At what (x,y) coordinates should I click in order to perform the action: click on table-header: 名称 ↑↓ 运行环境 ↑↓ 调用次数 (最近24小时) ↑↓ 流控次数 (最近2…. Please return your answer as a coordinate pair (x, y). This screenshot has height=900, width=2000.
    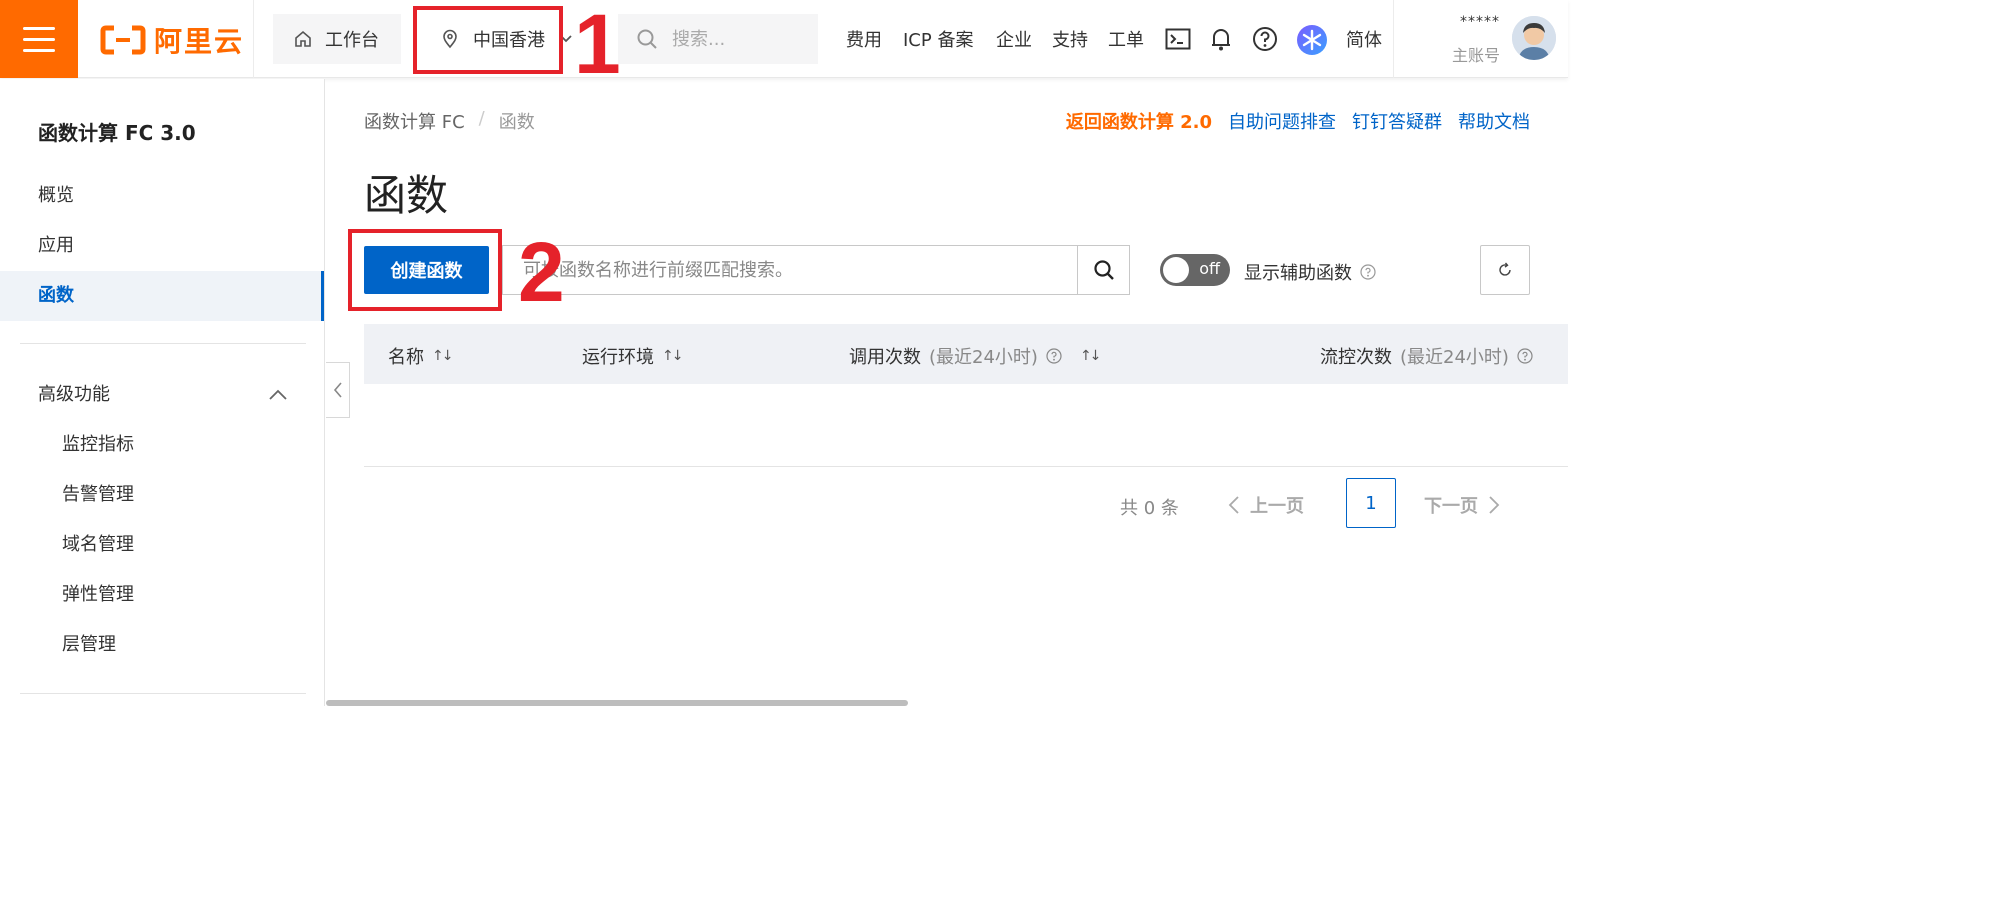
    Looking at the image, I should click on (966, 354).